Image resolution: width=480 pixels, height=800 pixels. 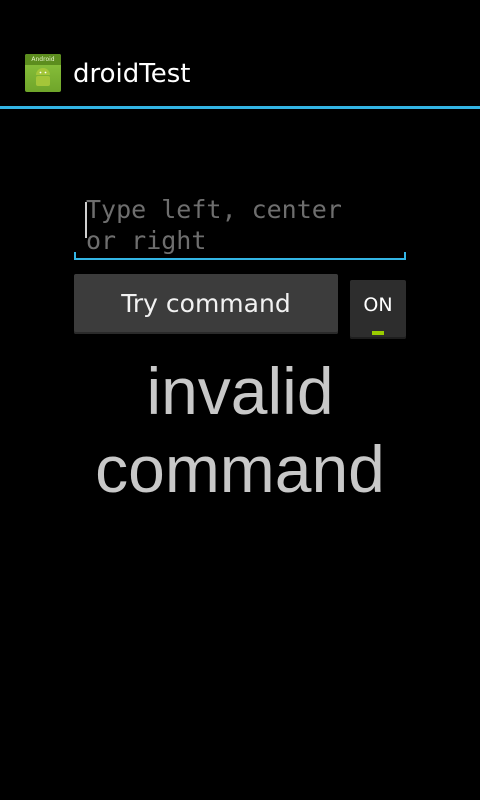 I want to click on result-text: invalid command, so click(x=240, y=430).